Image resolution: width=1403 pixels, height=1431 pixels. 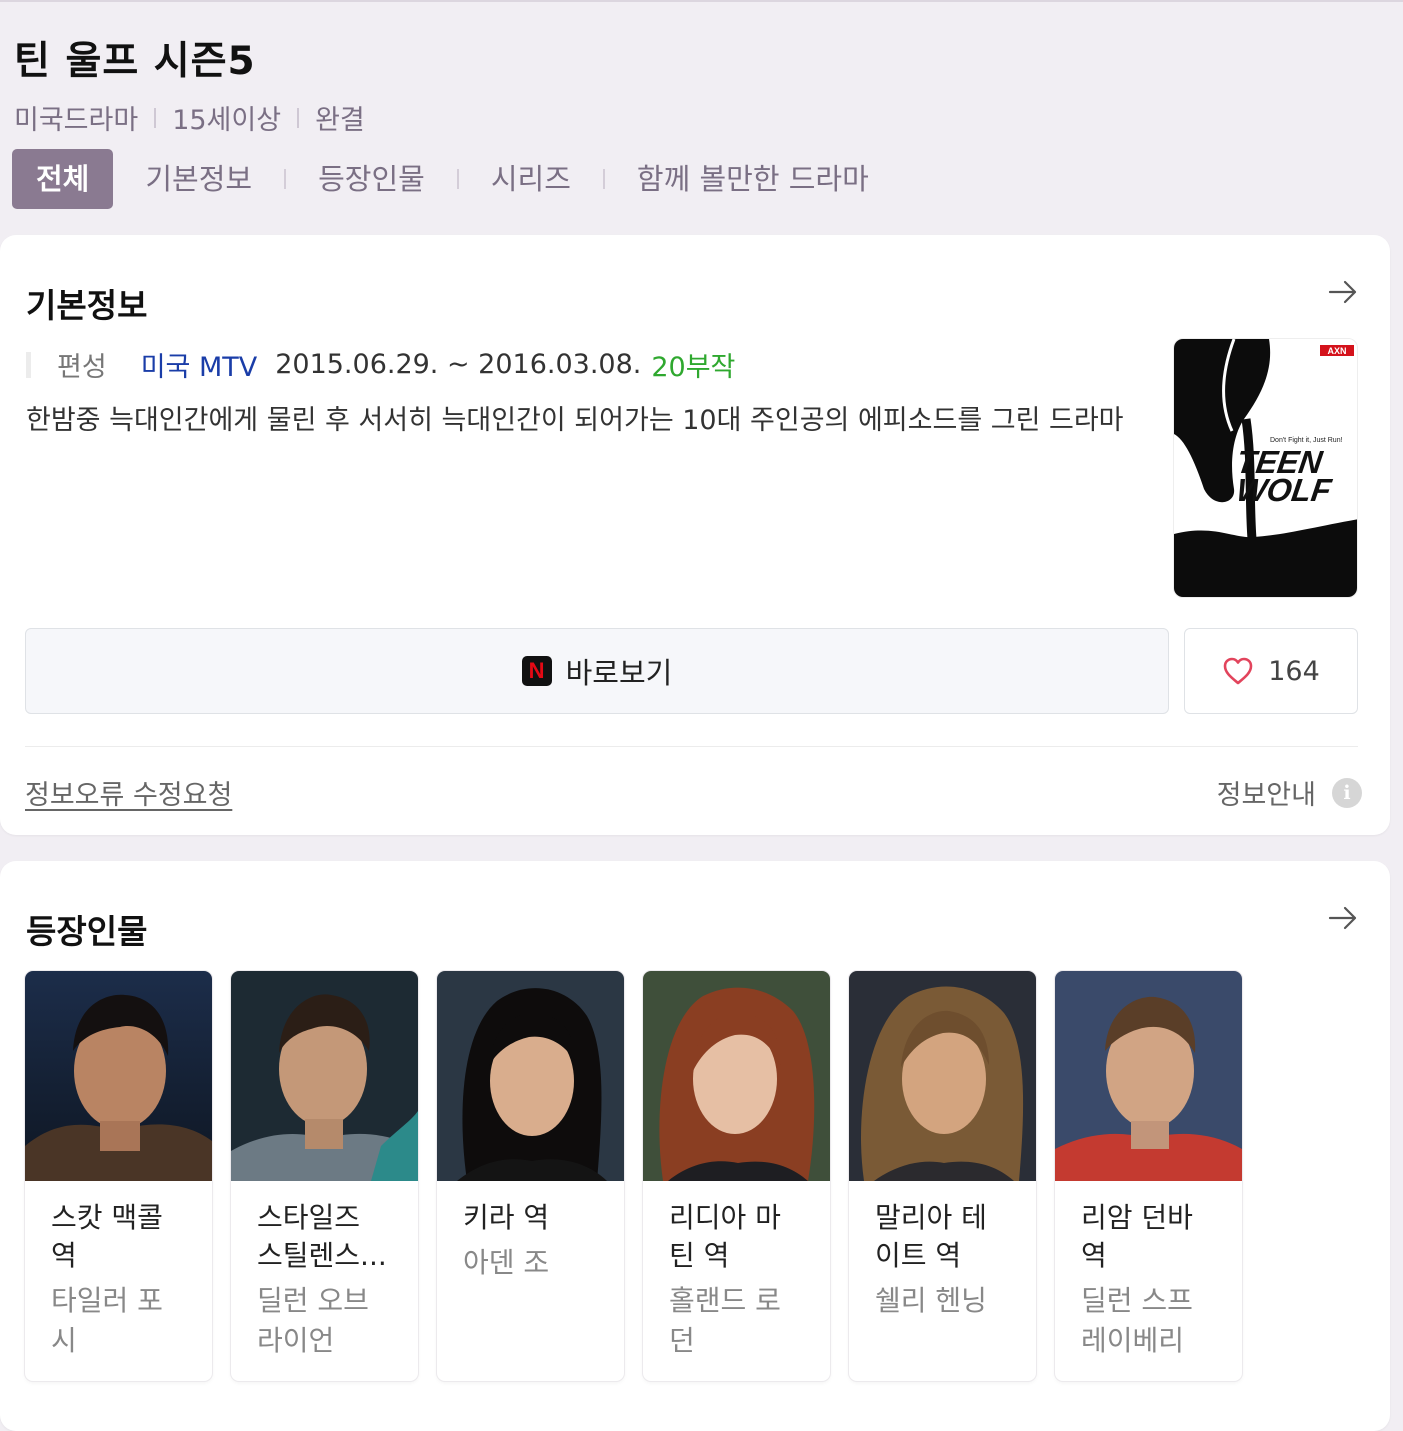 I want to click on poster-tagline: Don't Fight it, Just Run!, so click(x=1306, y=440).